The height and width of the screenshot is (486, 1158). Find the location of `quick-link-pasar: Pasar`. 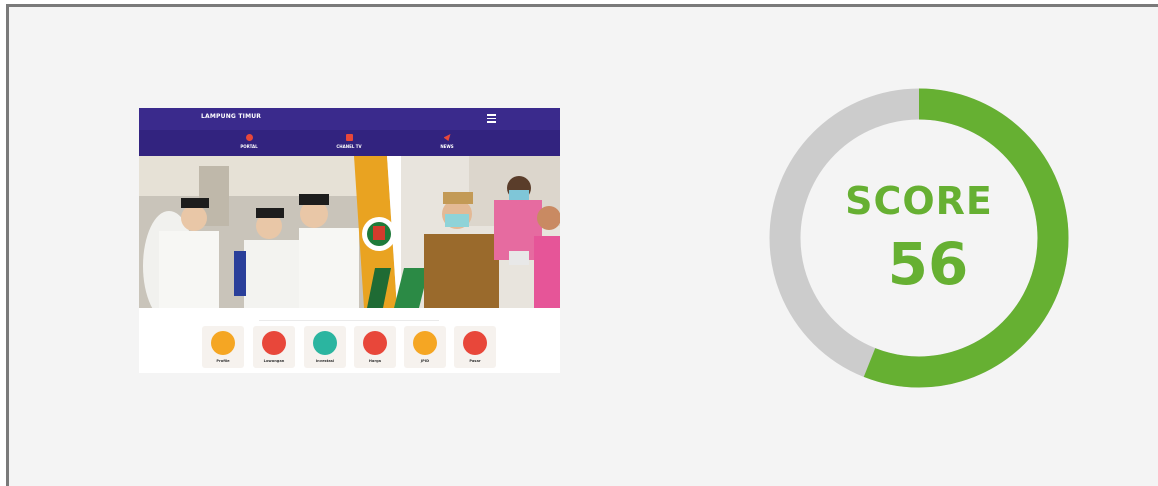

quick-link-pasar: Pasar is located at coordinates (475, 347).